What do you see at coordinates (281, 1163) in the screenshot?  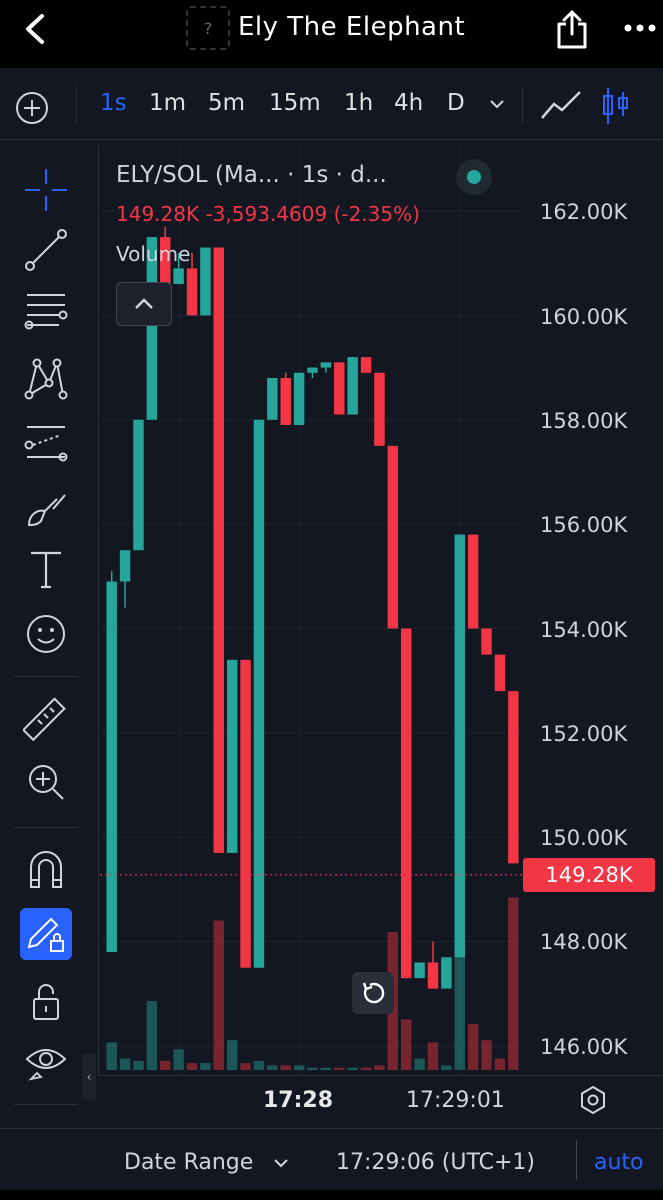 I see `chevron-down-icon` at bounding box center [281, 1163].